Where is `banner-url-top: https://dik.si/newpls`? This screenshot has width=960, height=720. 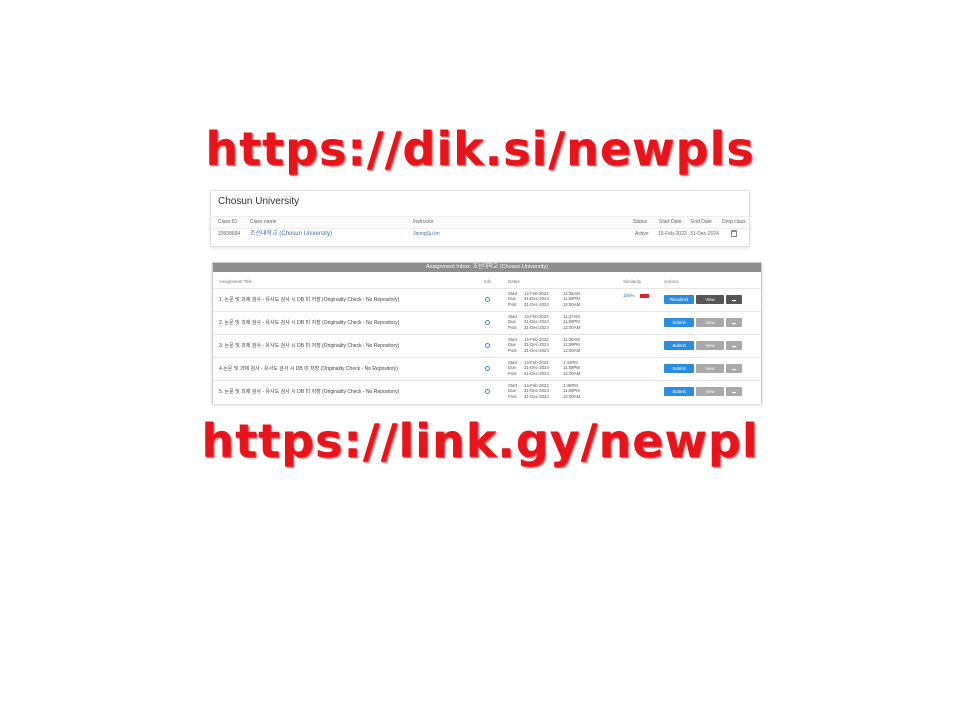 banner-url-top: https://dik.si/newpls is located at coordinates (480, 149).